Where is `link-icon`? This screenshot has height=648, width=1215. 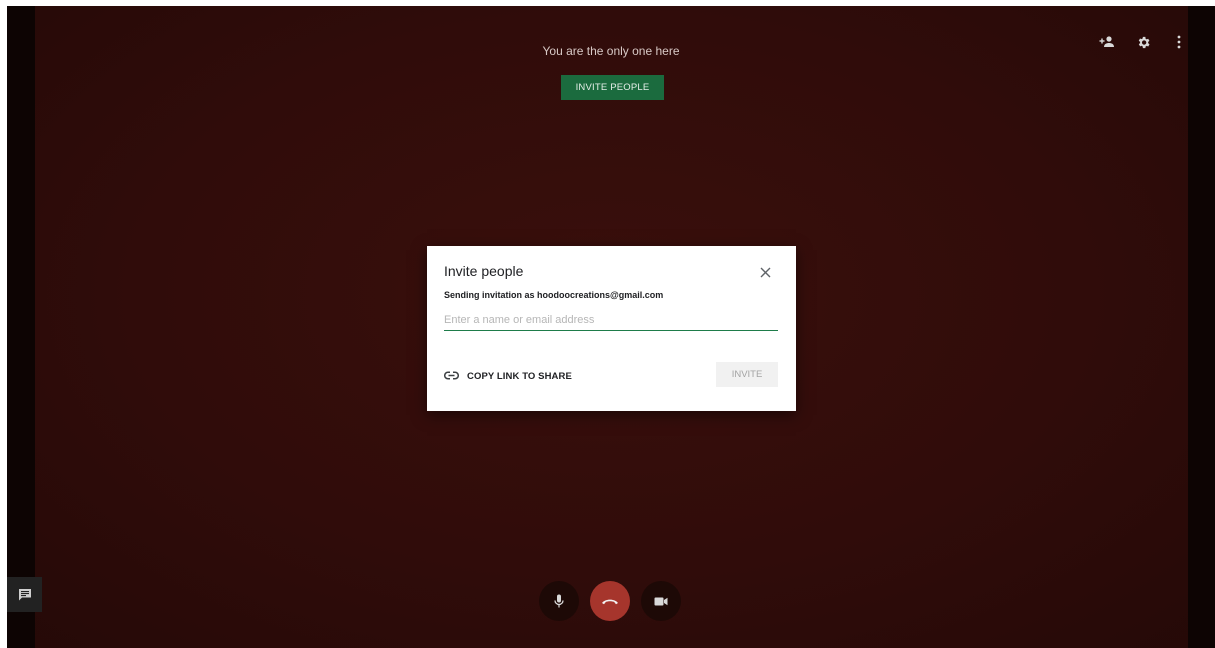 link-icon is located at coordinates (451, 376).